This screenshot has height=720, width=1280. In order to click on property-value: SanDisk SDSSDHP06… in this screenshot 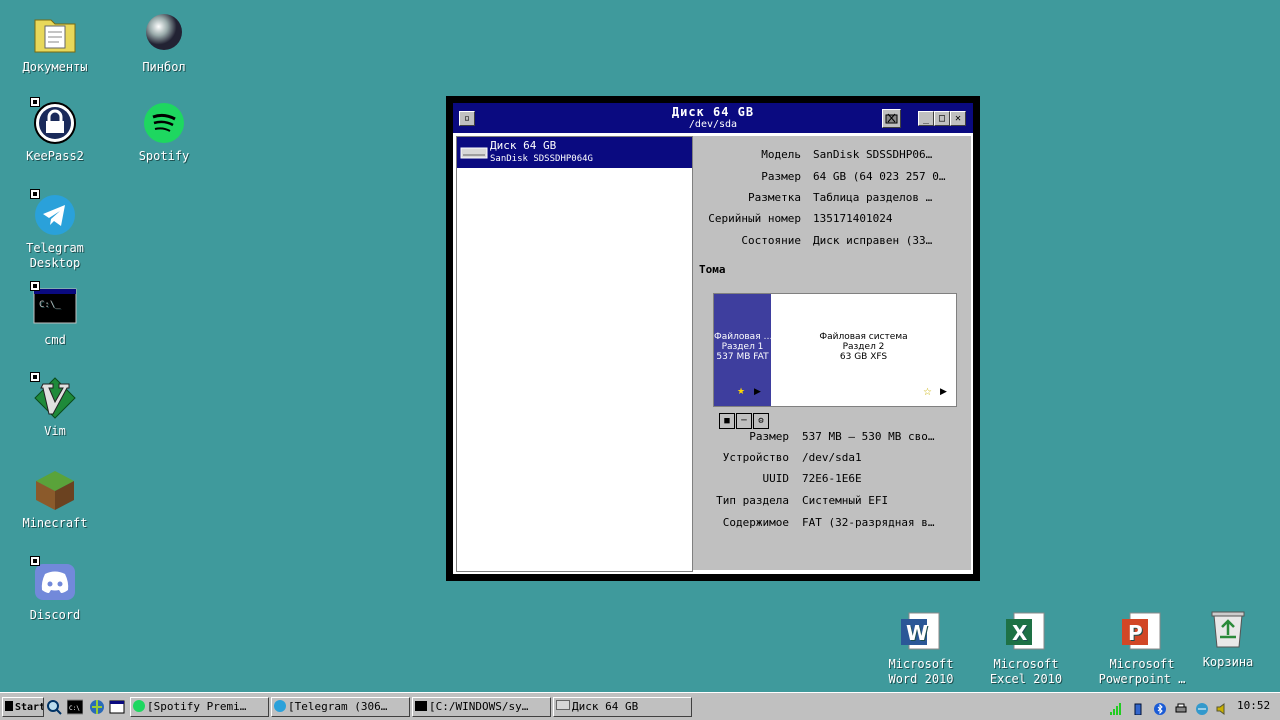, I will do `click(873, 154)`.